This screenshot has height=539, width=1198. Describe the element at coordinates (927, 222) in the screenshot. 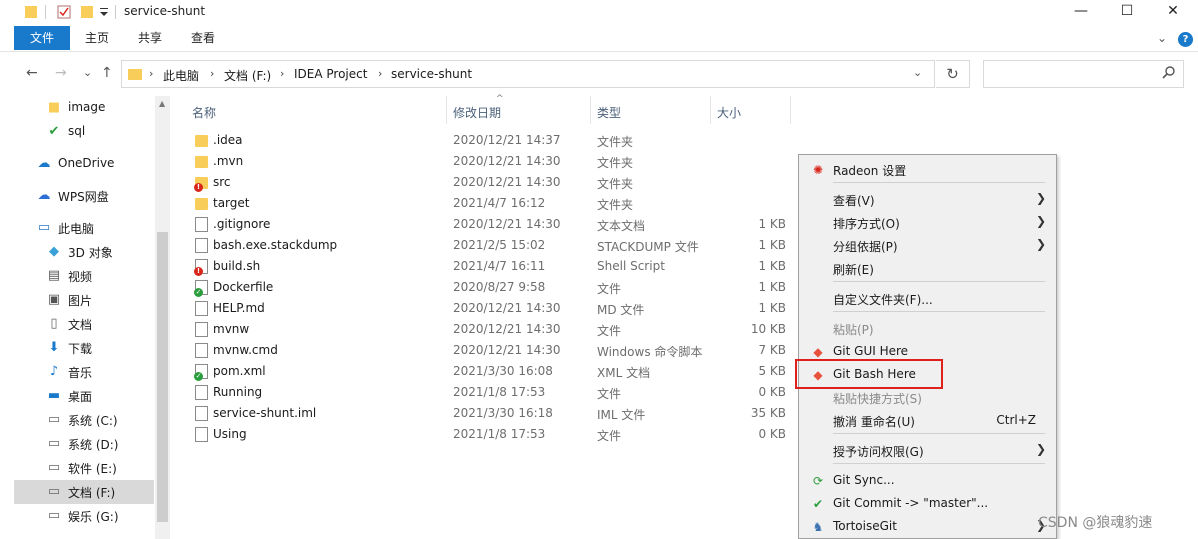

I see `menu-item: 排序方式(O) ❯` at that location.